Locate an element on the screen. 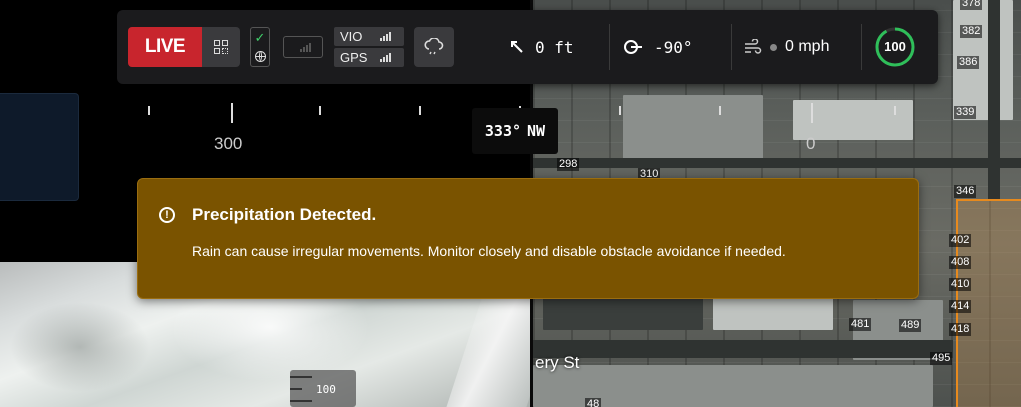  heading-value: 333° is located at coordinates (503, 131).